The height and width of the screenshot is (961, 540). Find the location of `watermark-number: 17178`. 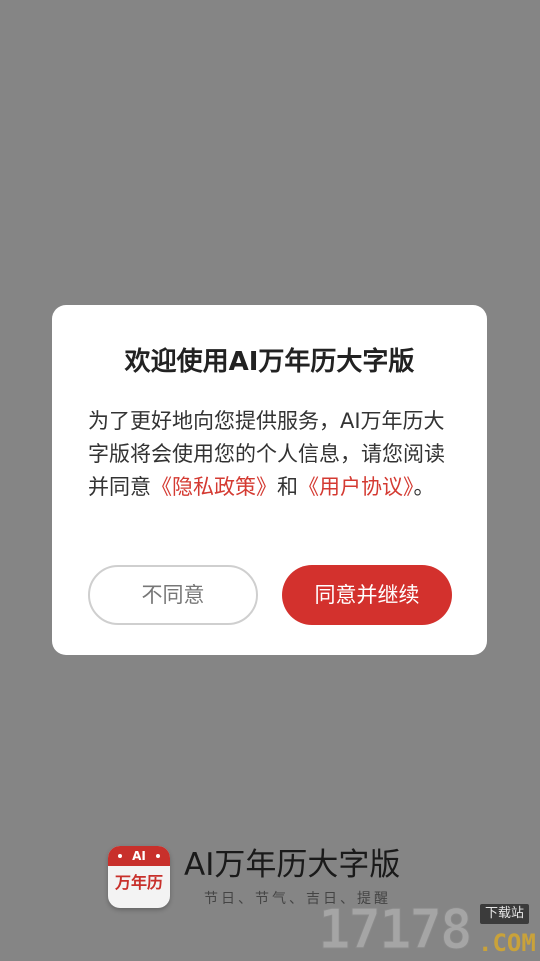

watermark-number: 17178 is located at coordinates (396, 929).